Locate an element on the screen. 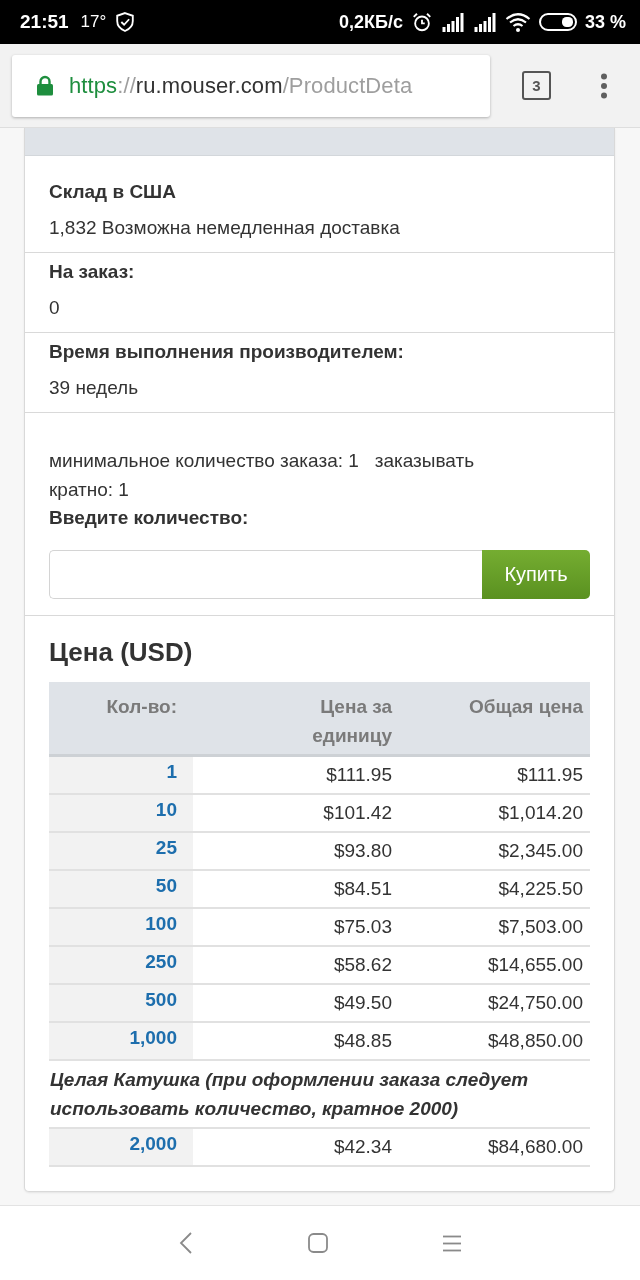  field-label: На заказ: is located at coordinates (92, 272).